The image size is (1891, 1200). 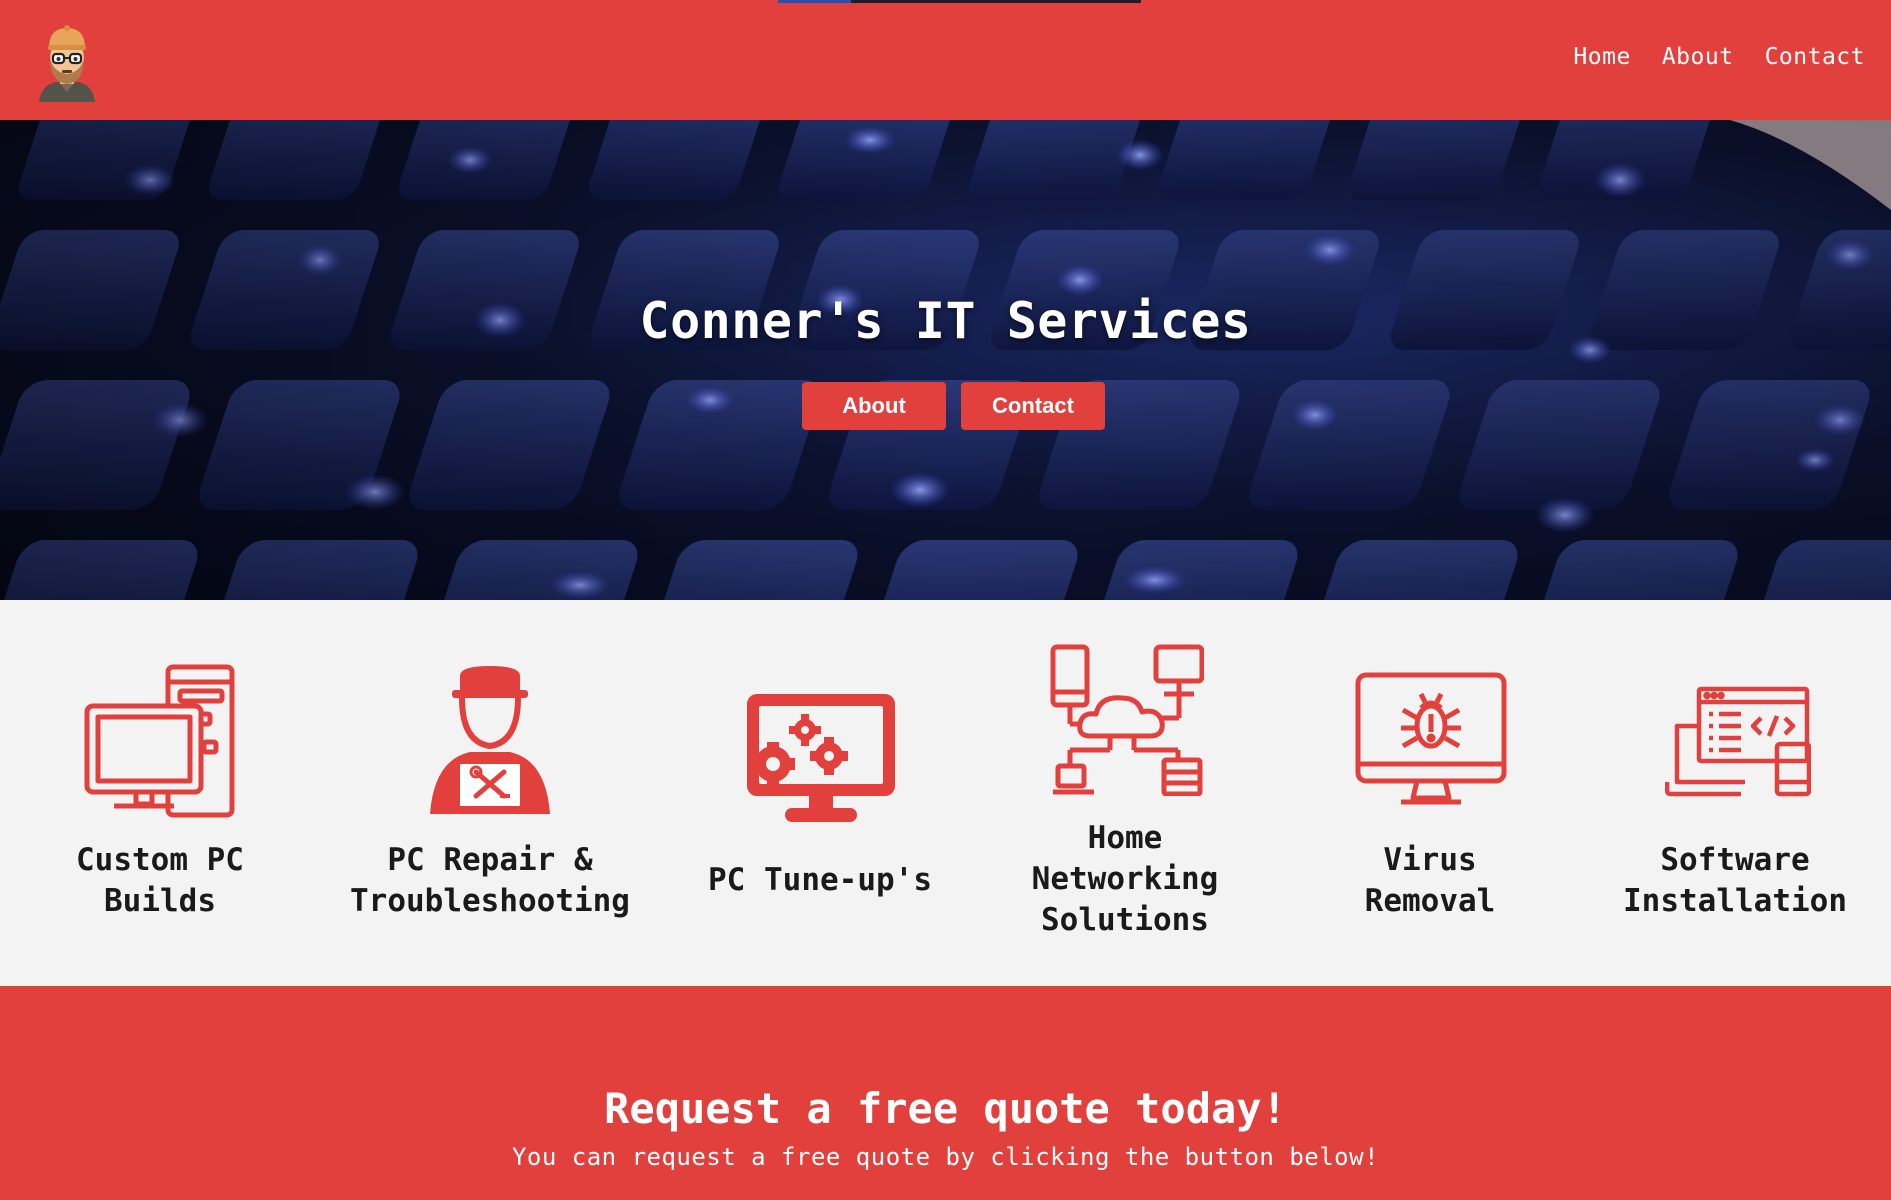 What do you see at coordinates (1430, 880) in the screenshot?
I see `service-label: Virus Removal` at bounding box center [1430, 880].